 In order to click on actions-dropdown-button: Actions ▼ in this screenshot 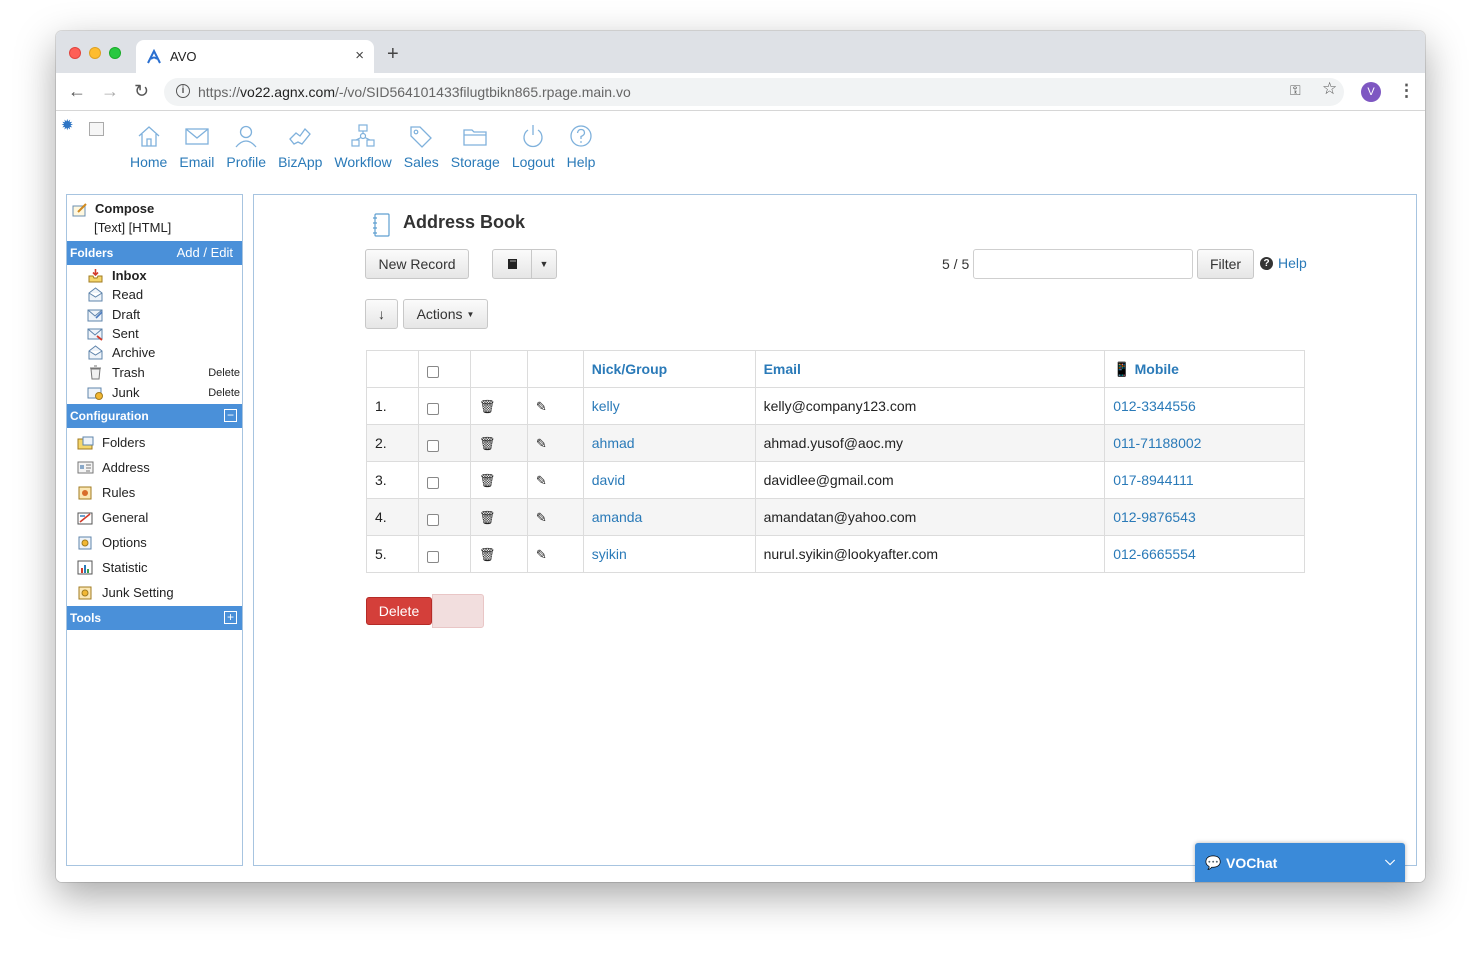, I will do `click(445, 314)`.